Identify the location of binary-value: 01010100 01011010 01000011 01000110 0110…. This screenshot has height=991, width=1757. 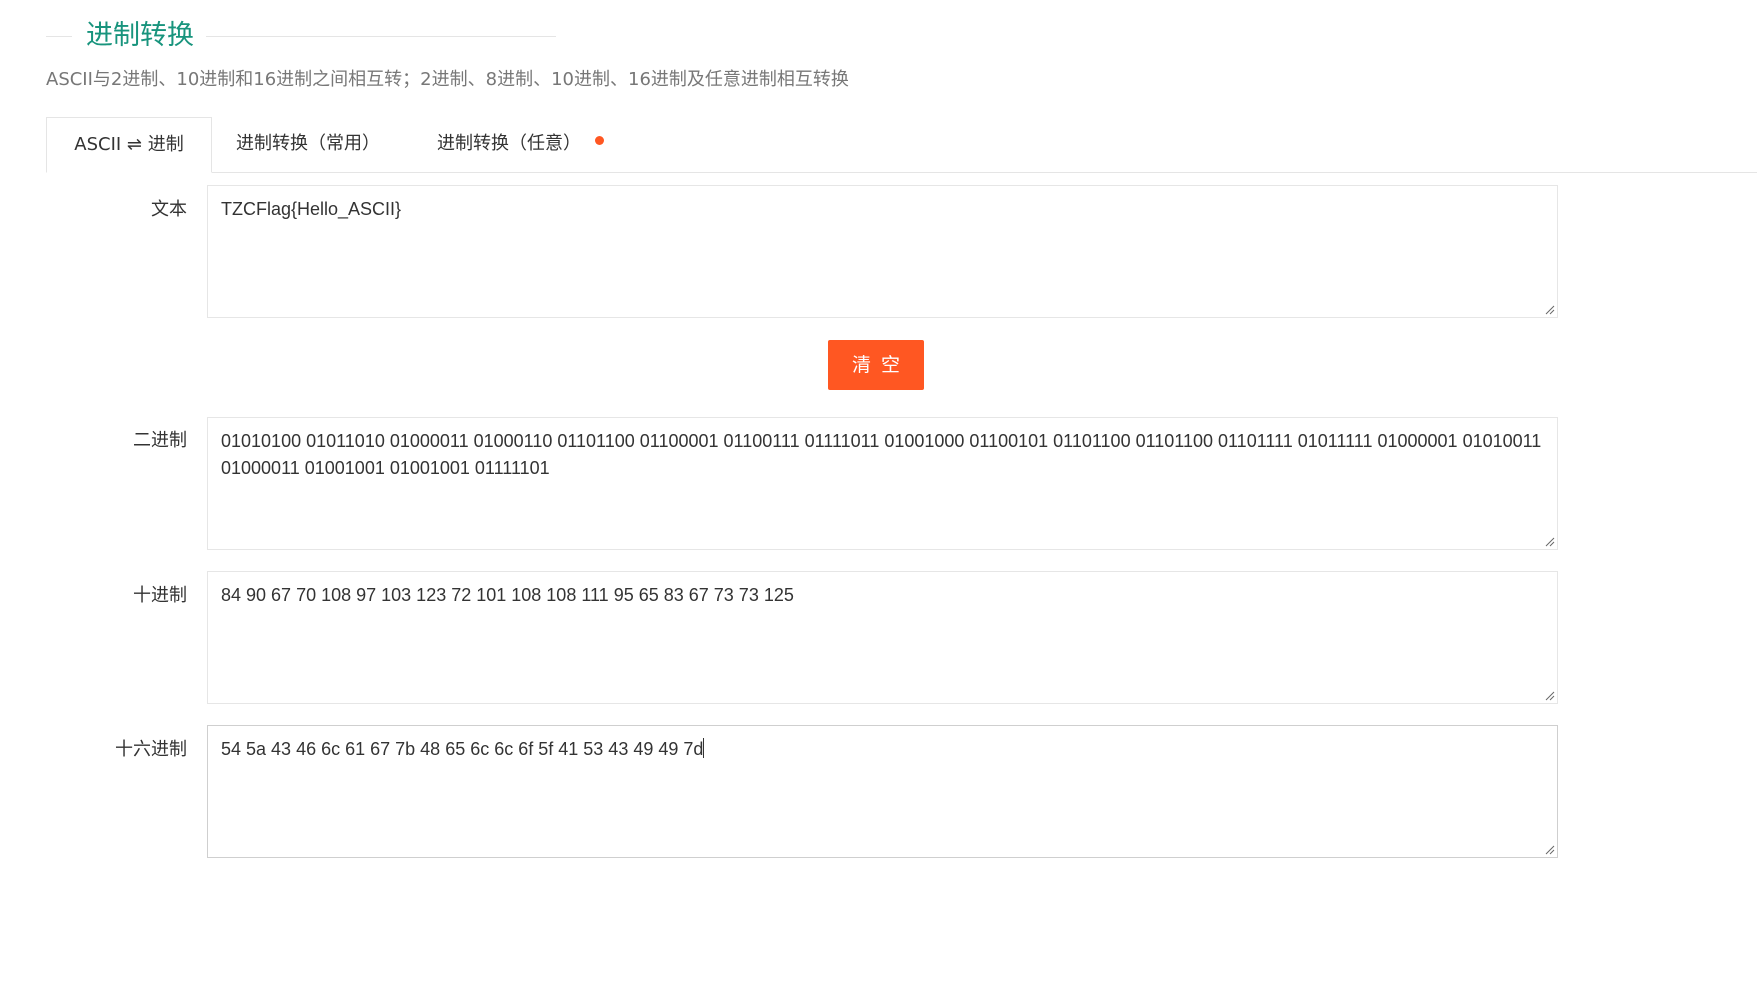
(881, 454).